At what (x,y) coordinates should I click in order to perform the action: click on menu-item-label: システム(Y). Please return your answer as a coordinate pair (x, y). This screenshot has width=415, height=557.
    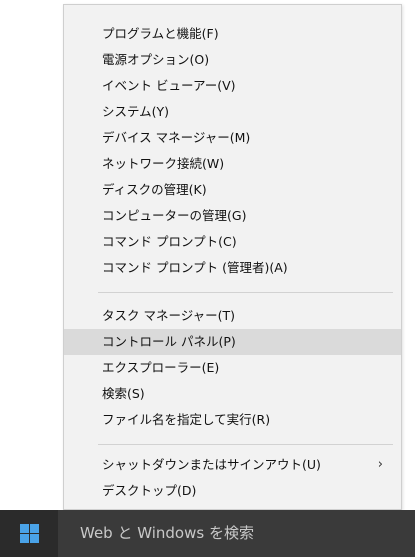
    Looking at the image, I should click on (136, 111).